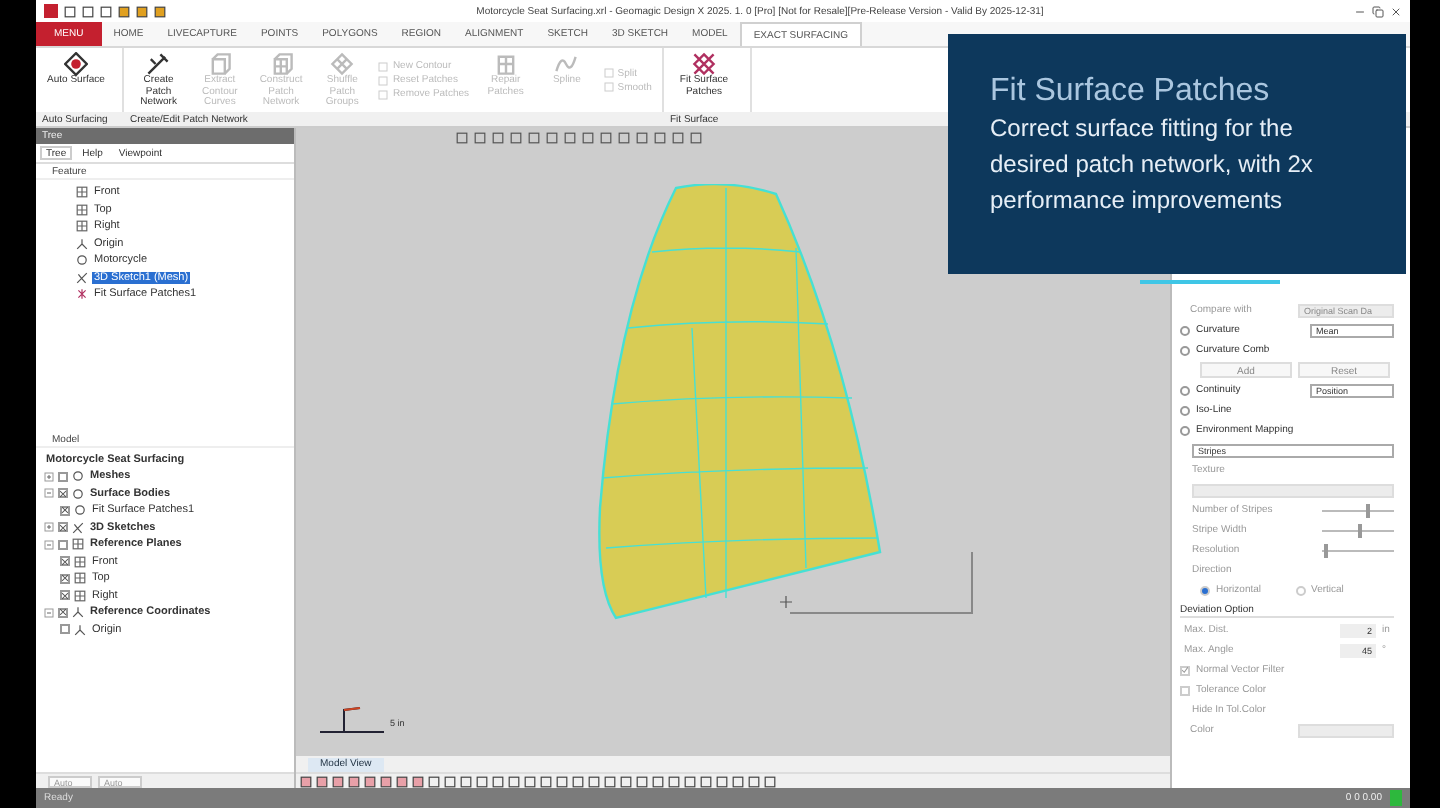  I want to click on restore-icon, so click(1378, 11).